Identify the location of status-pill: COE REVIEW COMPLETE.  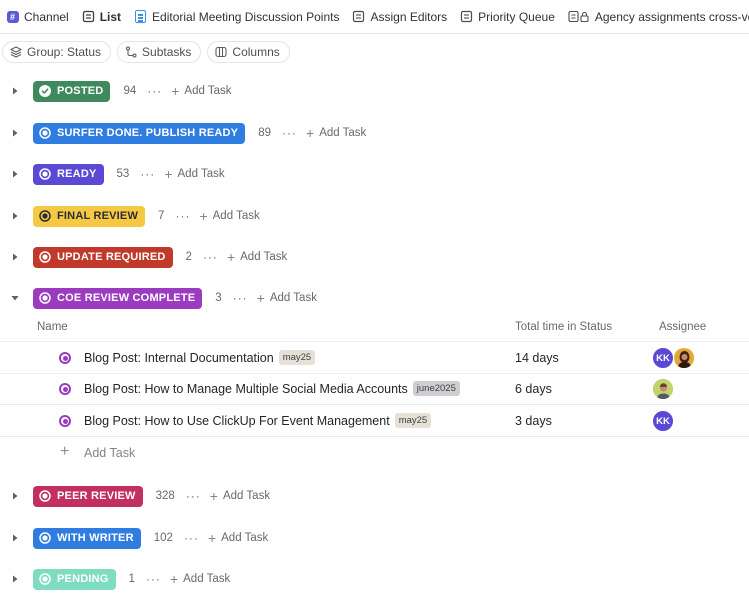
(118, 298).